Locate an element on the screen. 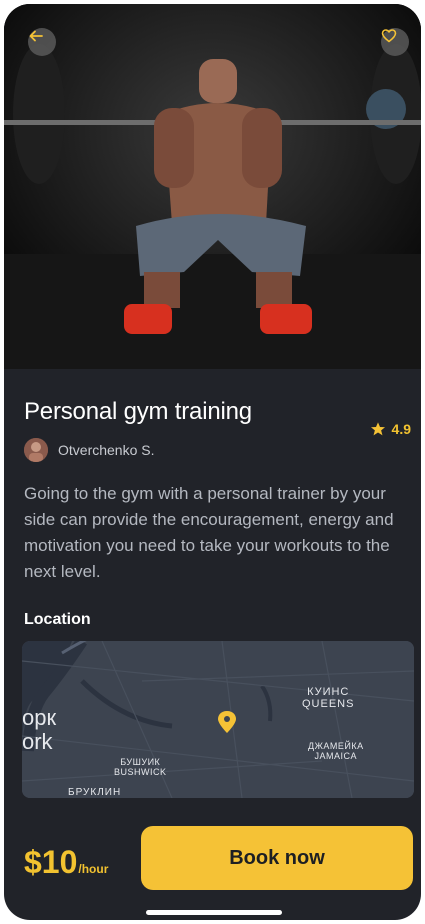  back-button is located at coordinates (42, 42).